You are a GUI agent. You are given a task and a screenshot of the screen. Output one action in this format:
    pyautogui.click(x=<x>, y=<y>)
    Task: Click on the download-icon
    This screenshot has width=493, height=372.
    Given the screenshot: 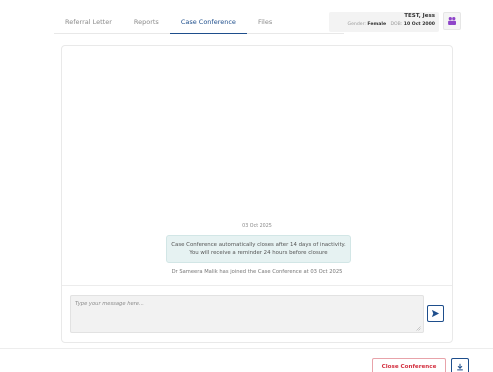 What is the action you would take?
    pyautogui.click(x=460, y=367)
    